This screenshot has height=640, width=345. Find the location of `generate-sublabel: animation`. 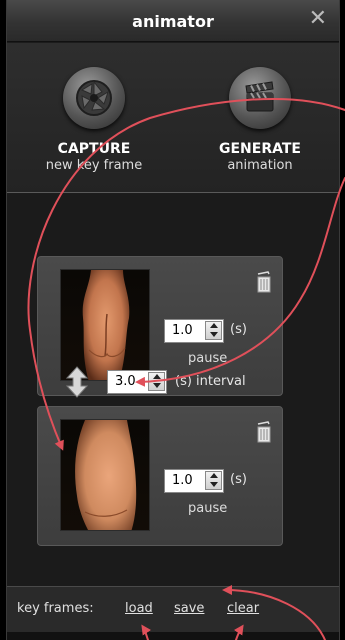

generate-sublabel: animation is located at coordinates (260, 165).